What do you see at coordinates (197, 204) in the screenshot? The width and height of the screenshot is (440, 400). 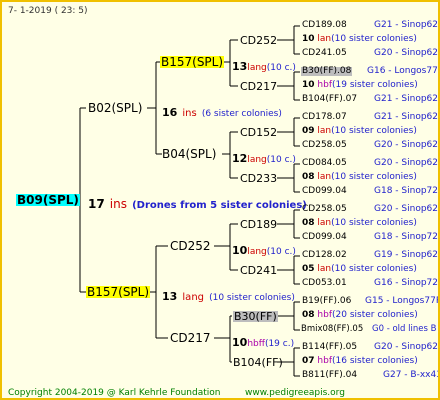 I see `root-info: 17 ins (Drones from 5 sister colonies)` at bounding box center [197, 204].